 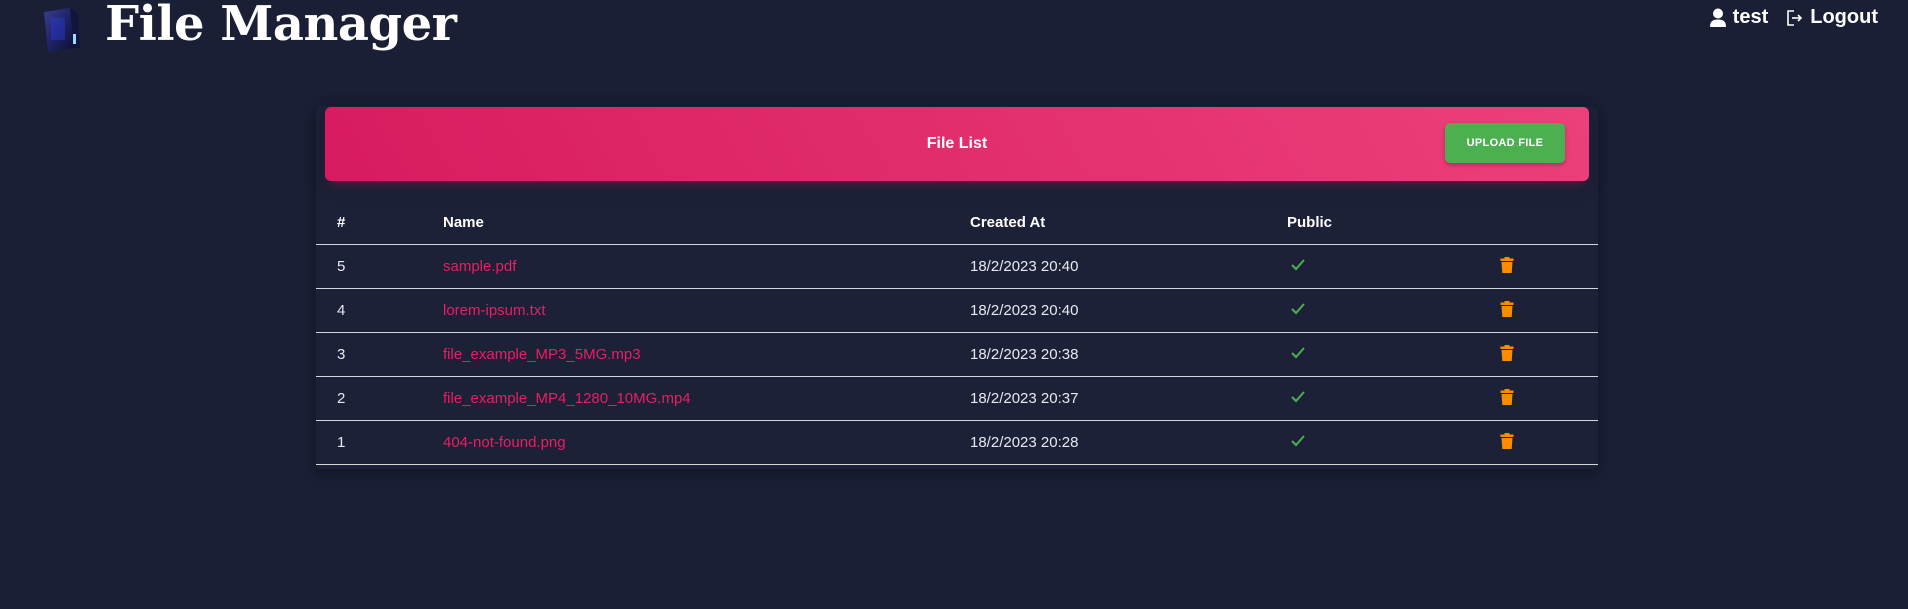 What do you see at coordinates (379, 398) in the screenshot?
I see `row-index: 2` at bounding box center [379, 398].